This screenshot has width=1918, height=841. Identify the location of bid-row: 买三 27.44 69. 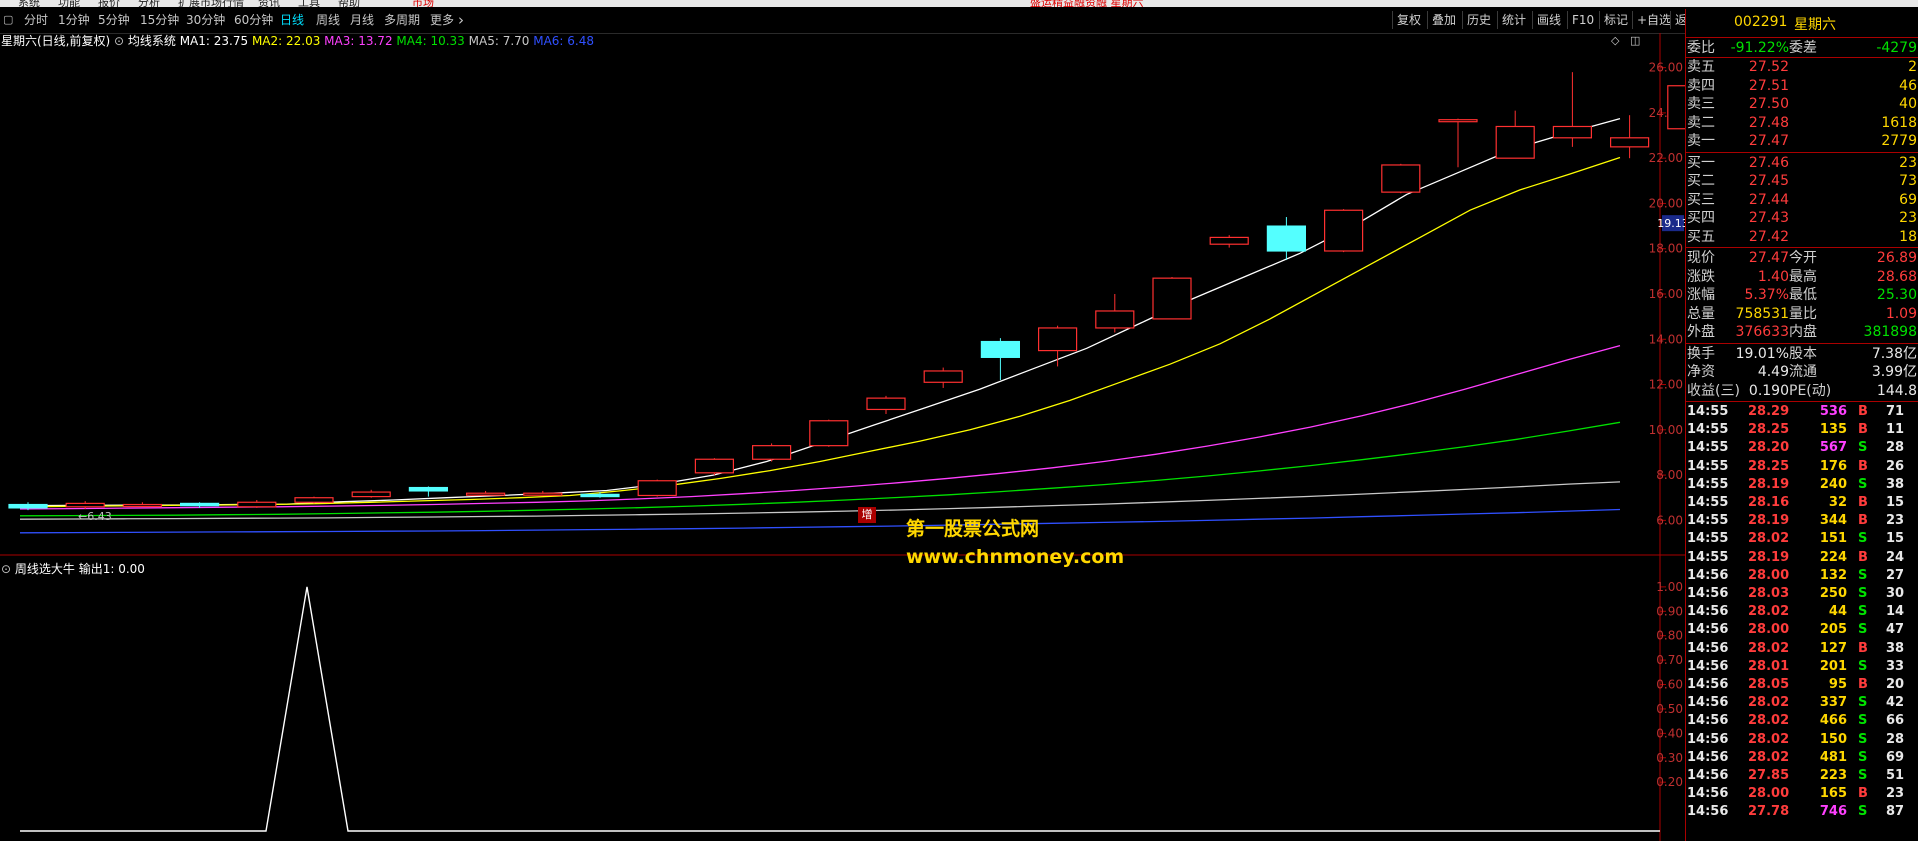
(1802, 200).